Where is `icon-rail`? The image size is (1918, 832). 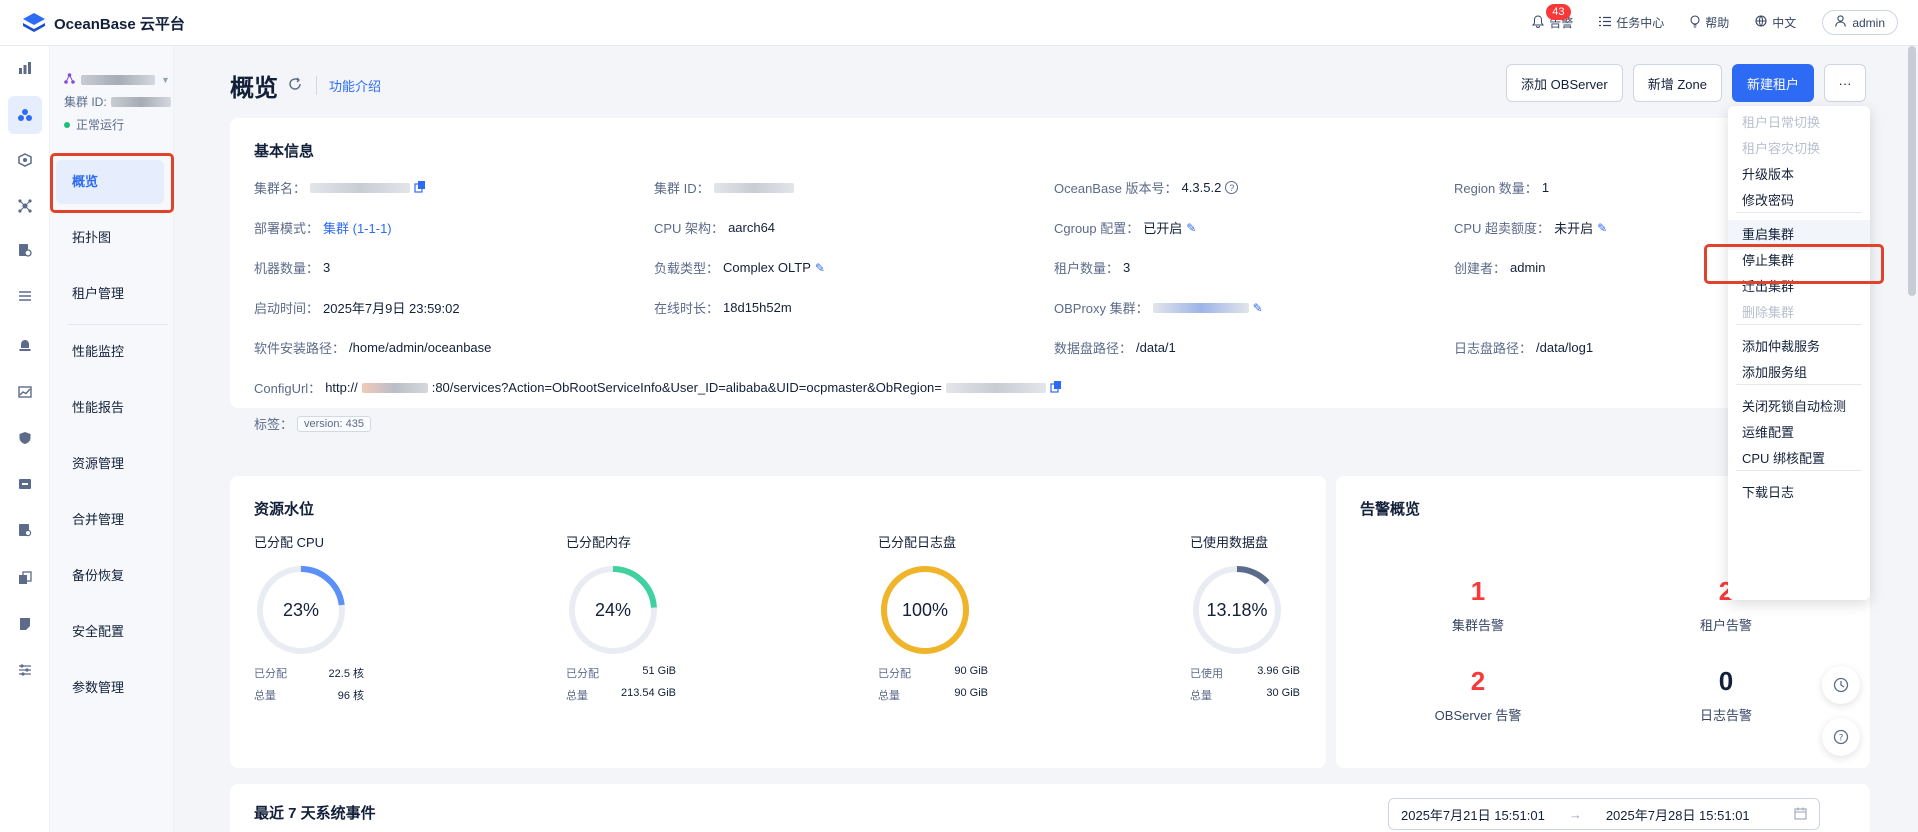 icon-rail is located at coordinates (25, 439).